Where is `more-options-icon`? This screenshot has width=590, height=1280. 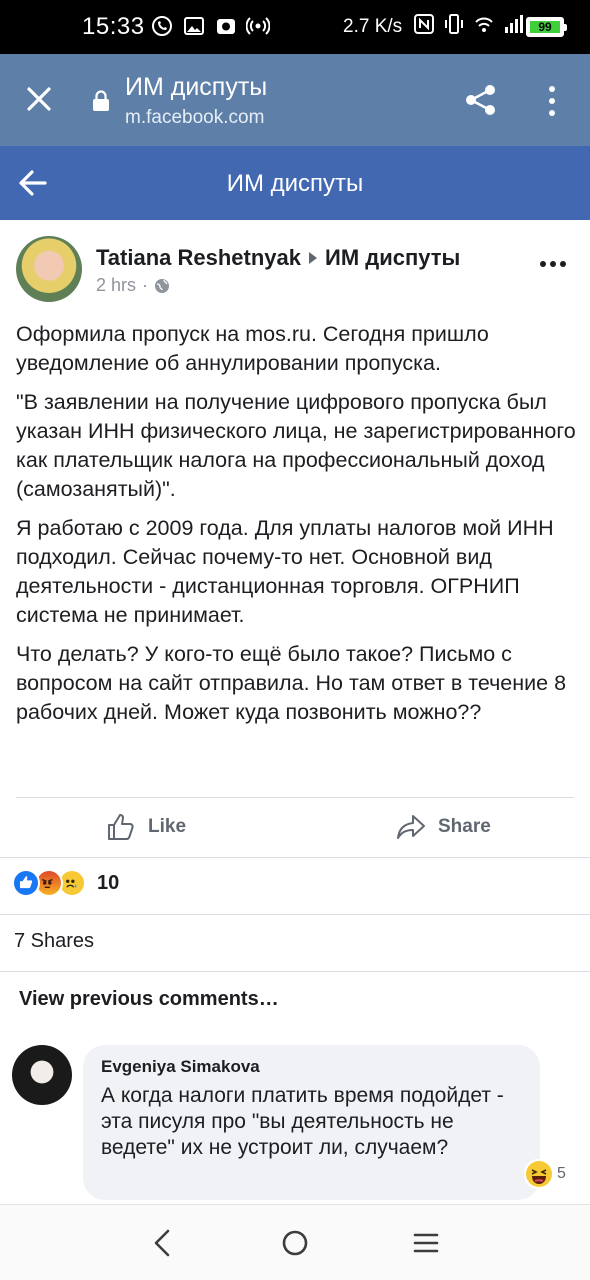 more-options-icon is located at coordinates (553, 264).